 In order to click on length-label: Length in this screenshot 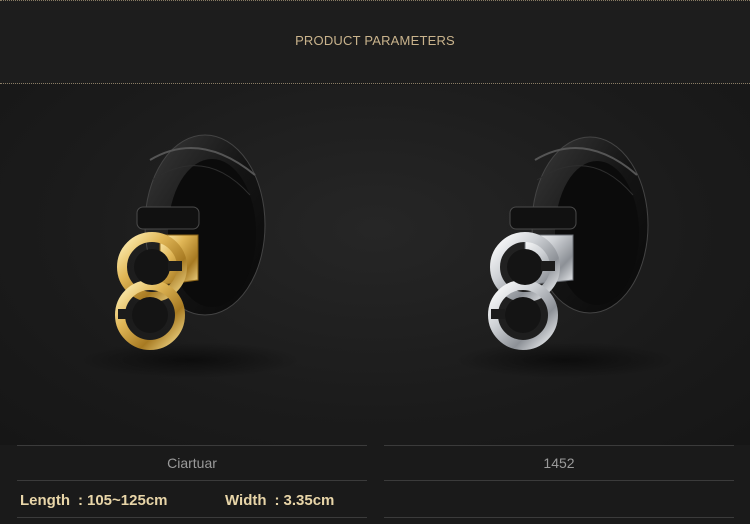, I will do `click(45, 500)`.